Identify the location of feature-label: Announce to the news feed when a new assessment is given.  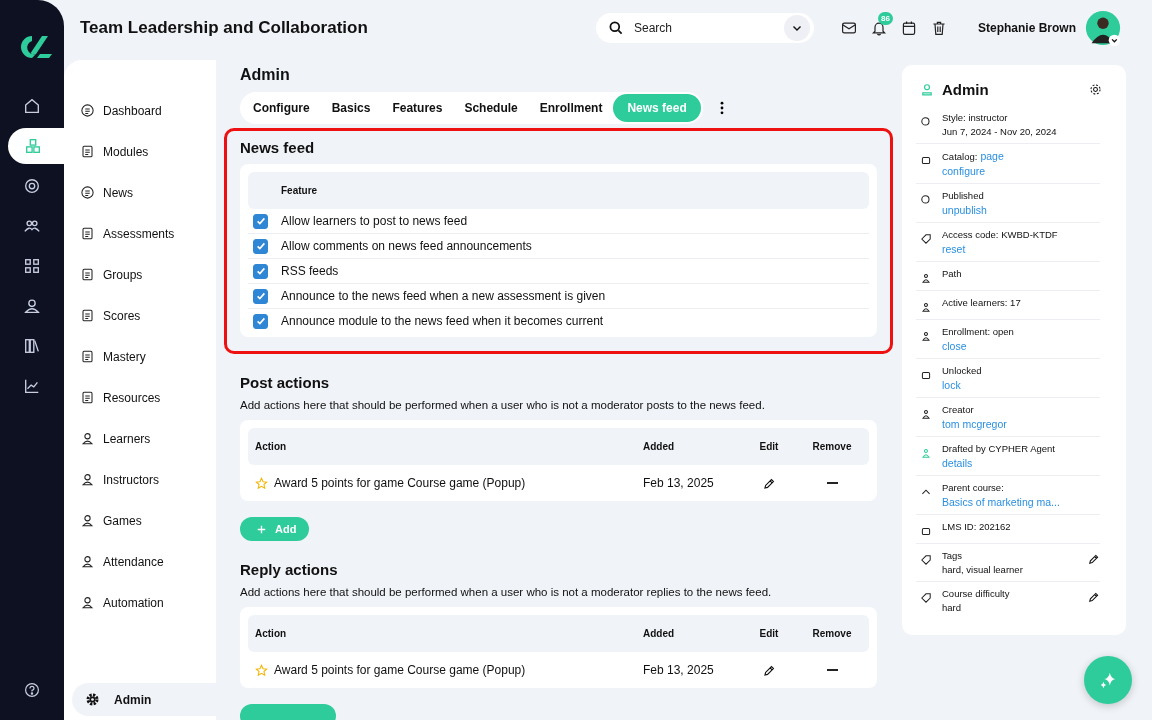
(443, 296).